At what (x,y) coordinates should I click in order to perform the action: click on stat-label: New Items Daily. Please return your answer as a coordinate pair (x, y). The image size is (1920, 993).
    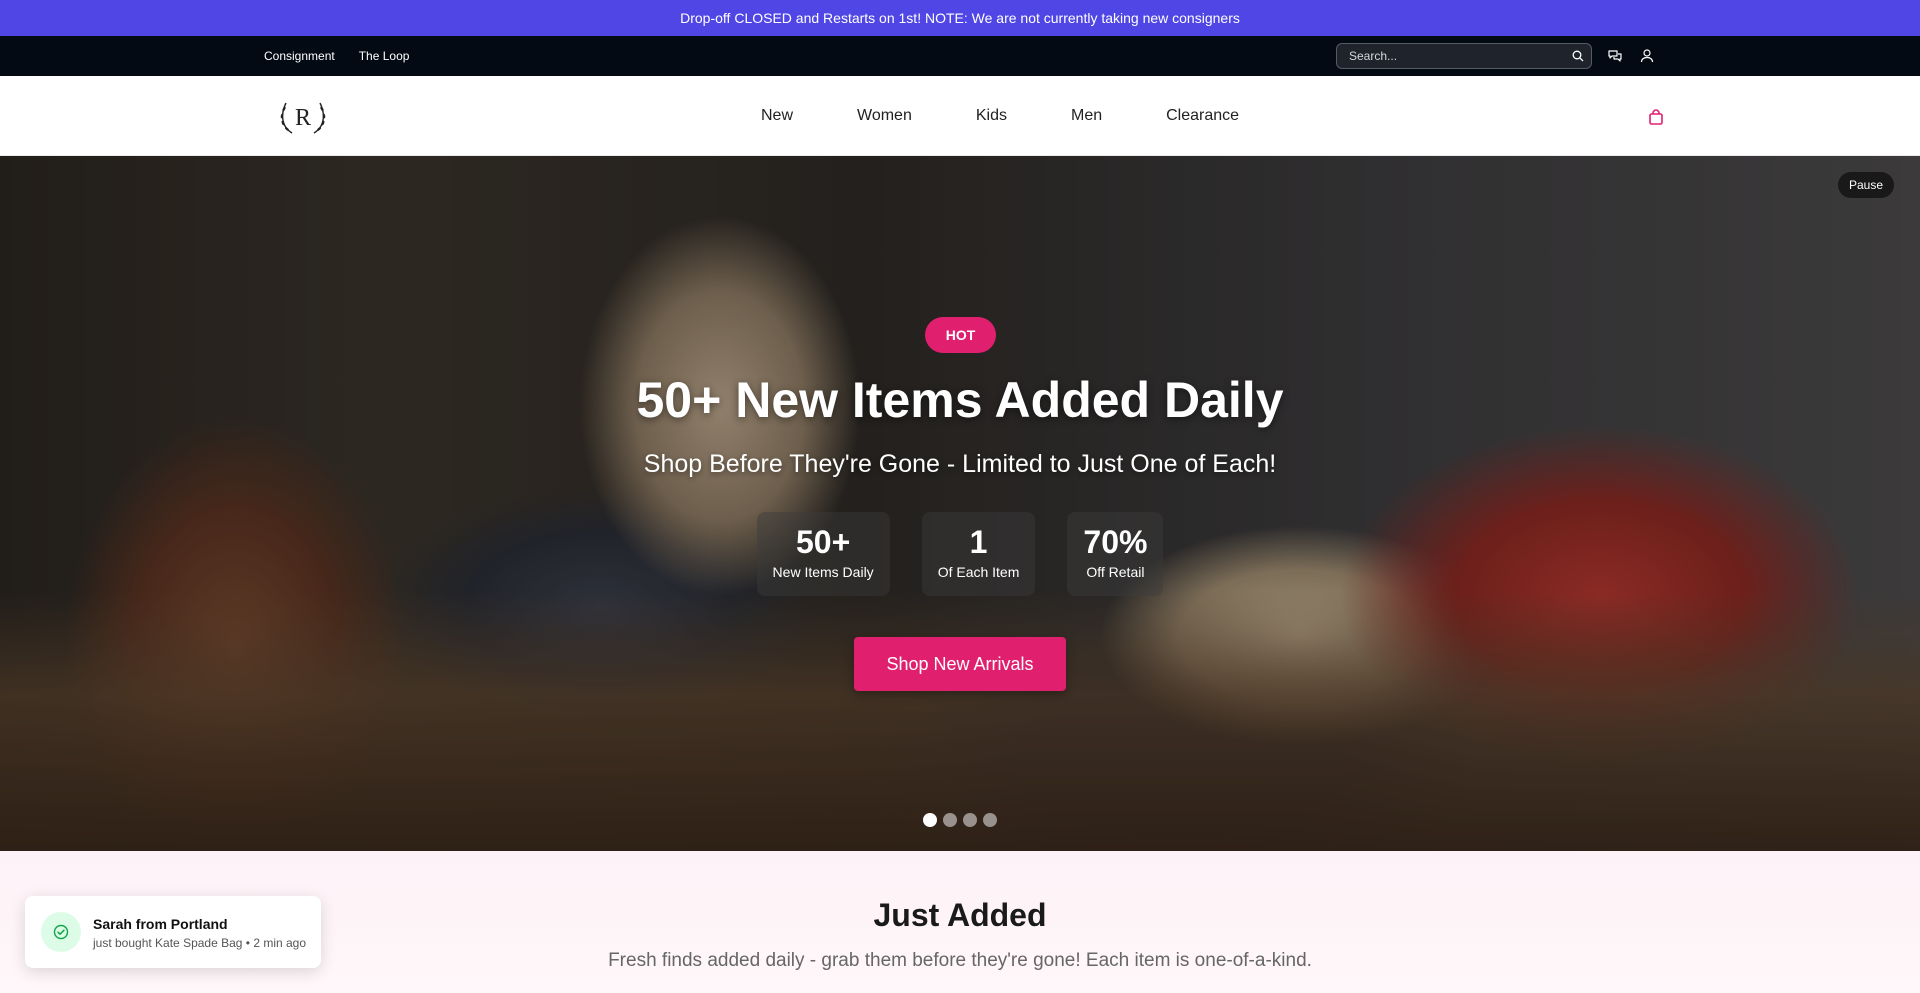
    Looking at the image, I should click on (823, 572).